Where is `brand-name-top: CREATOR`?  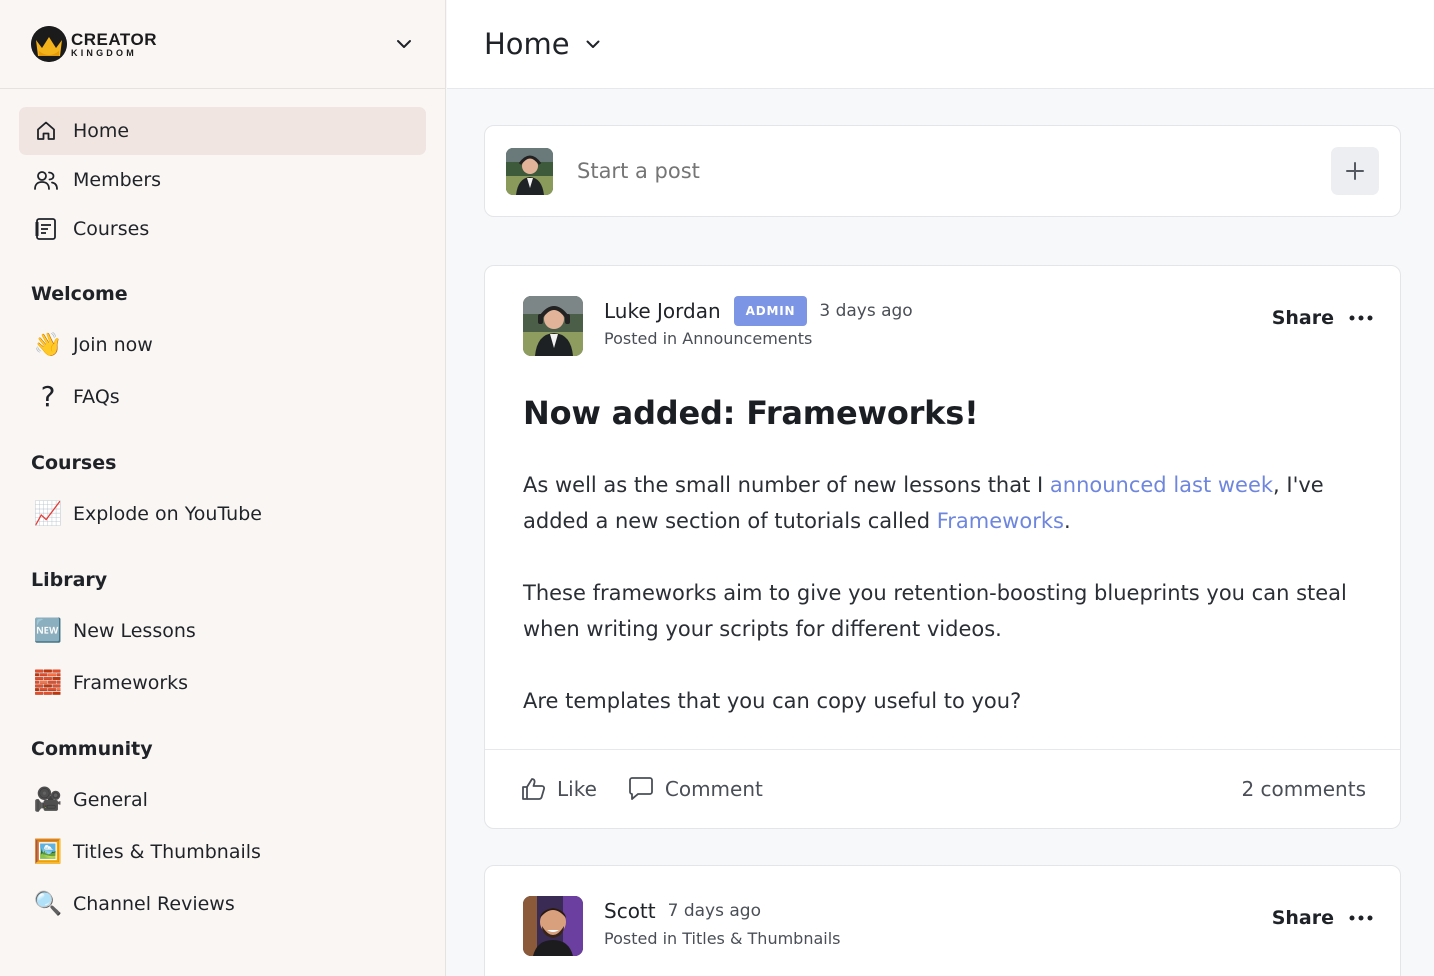 brand-name-top: CREATOR is located at coordinates (114, 39).